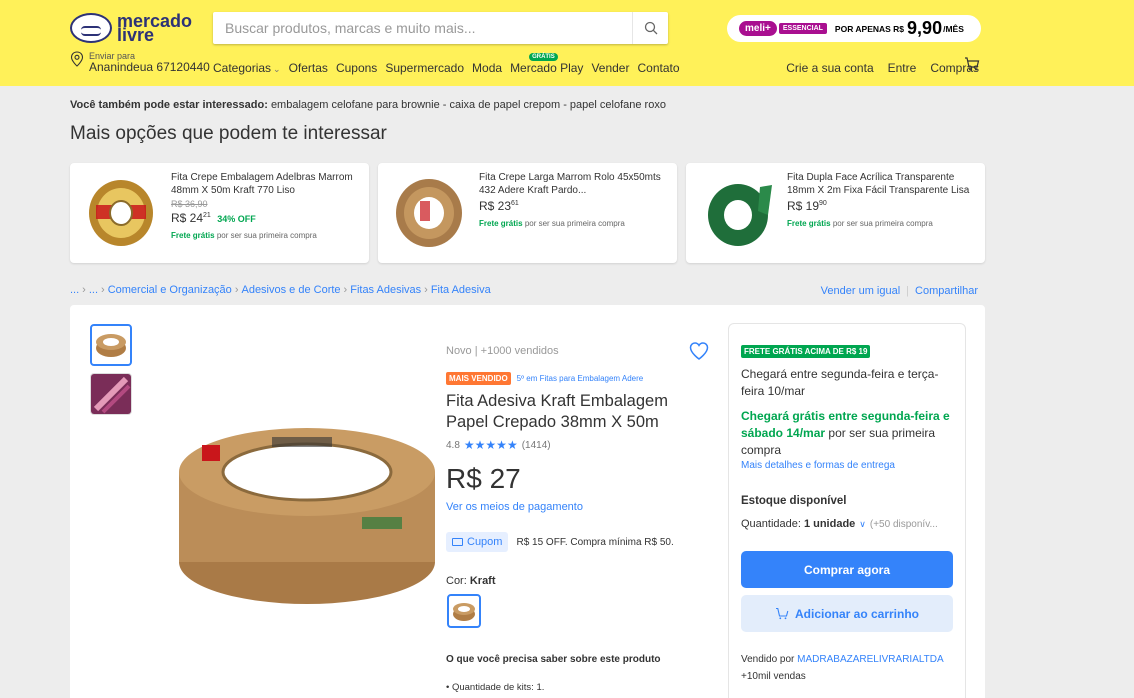 The width and height of the screenshot is (1134, 698). What do you see at coordinates (829, 68) in the screenshot?
I see `create-account-link: Crie a sua conta` at bounding box center [829, 68].